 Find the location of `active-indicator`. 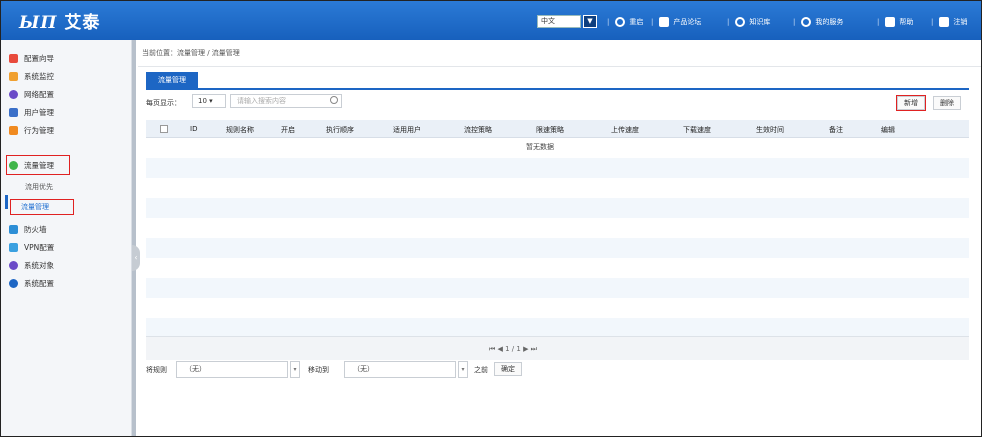

active-indicator is located at coordinates (6, 202).